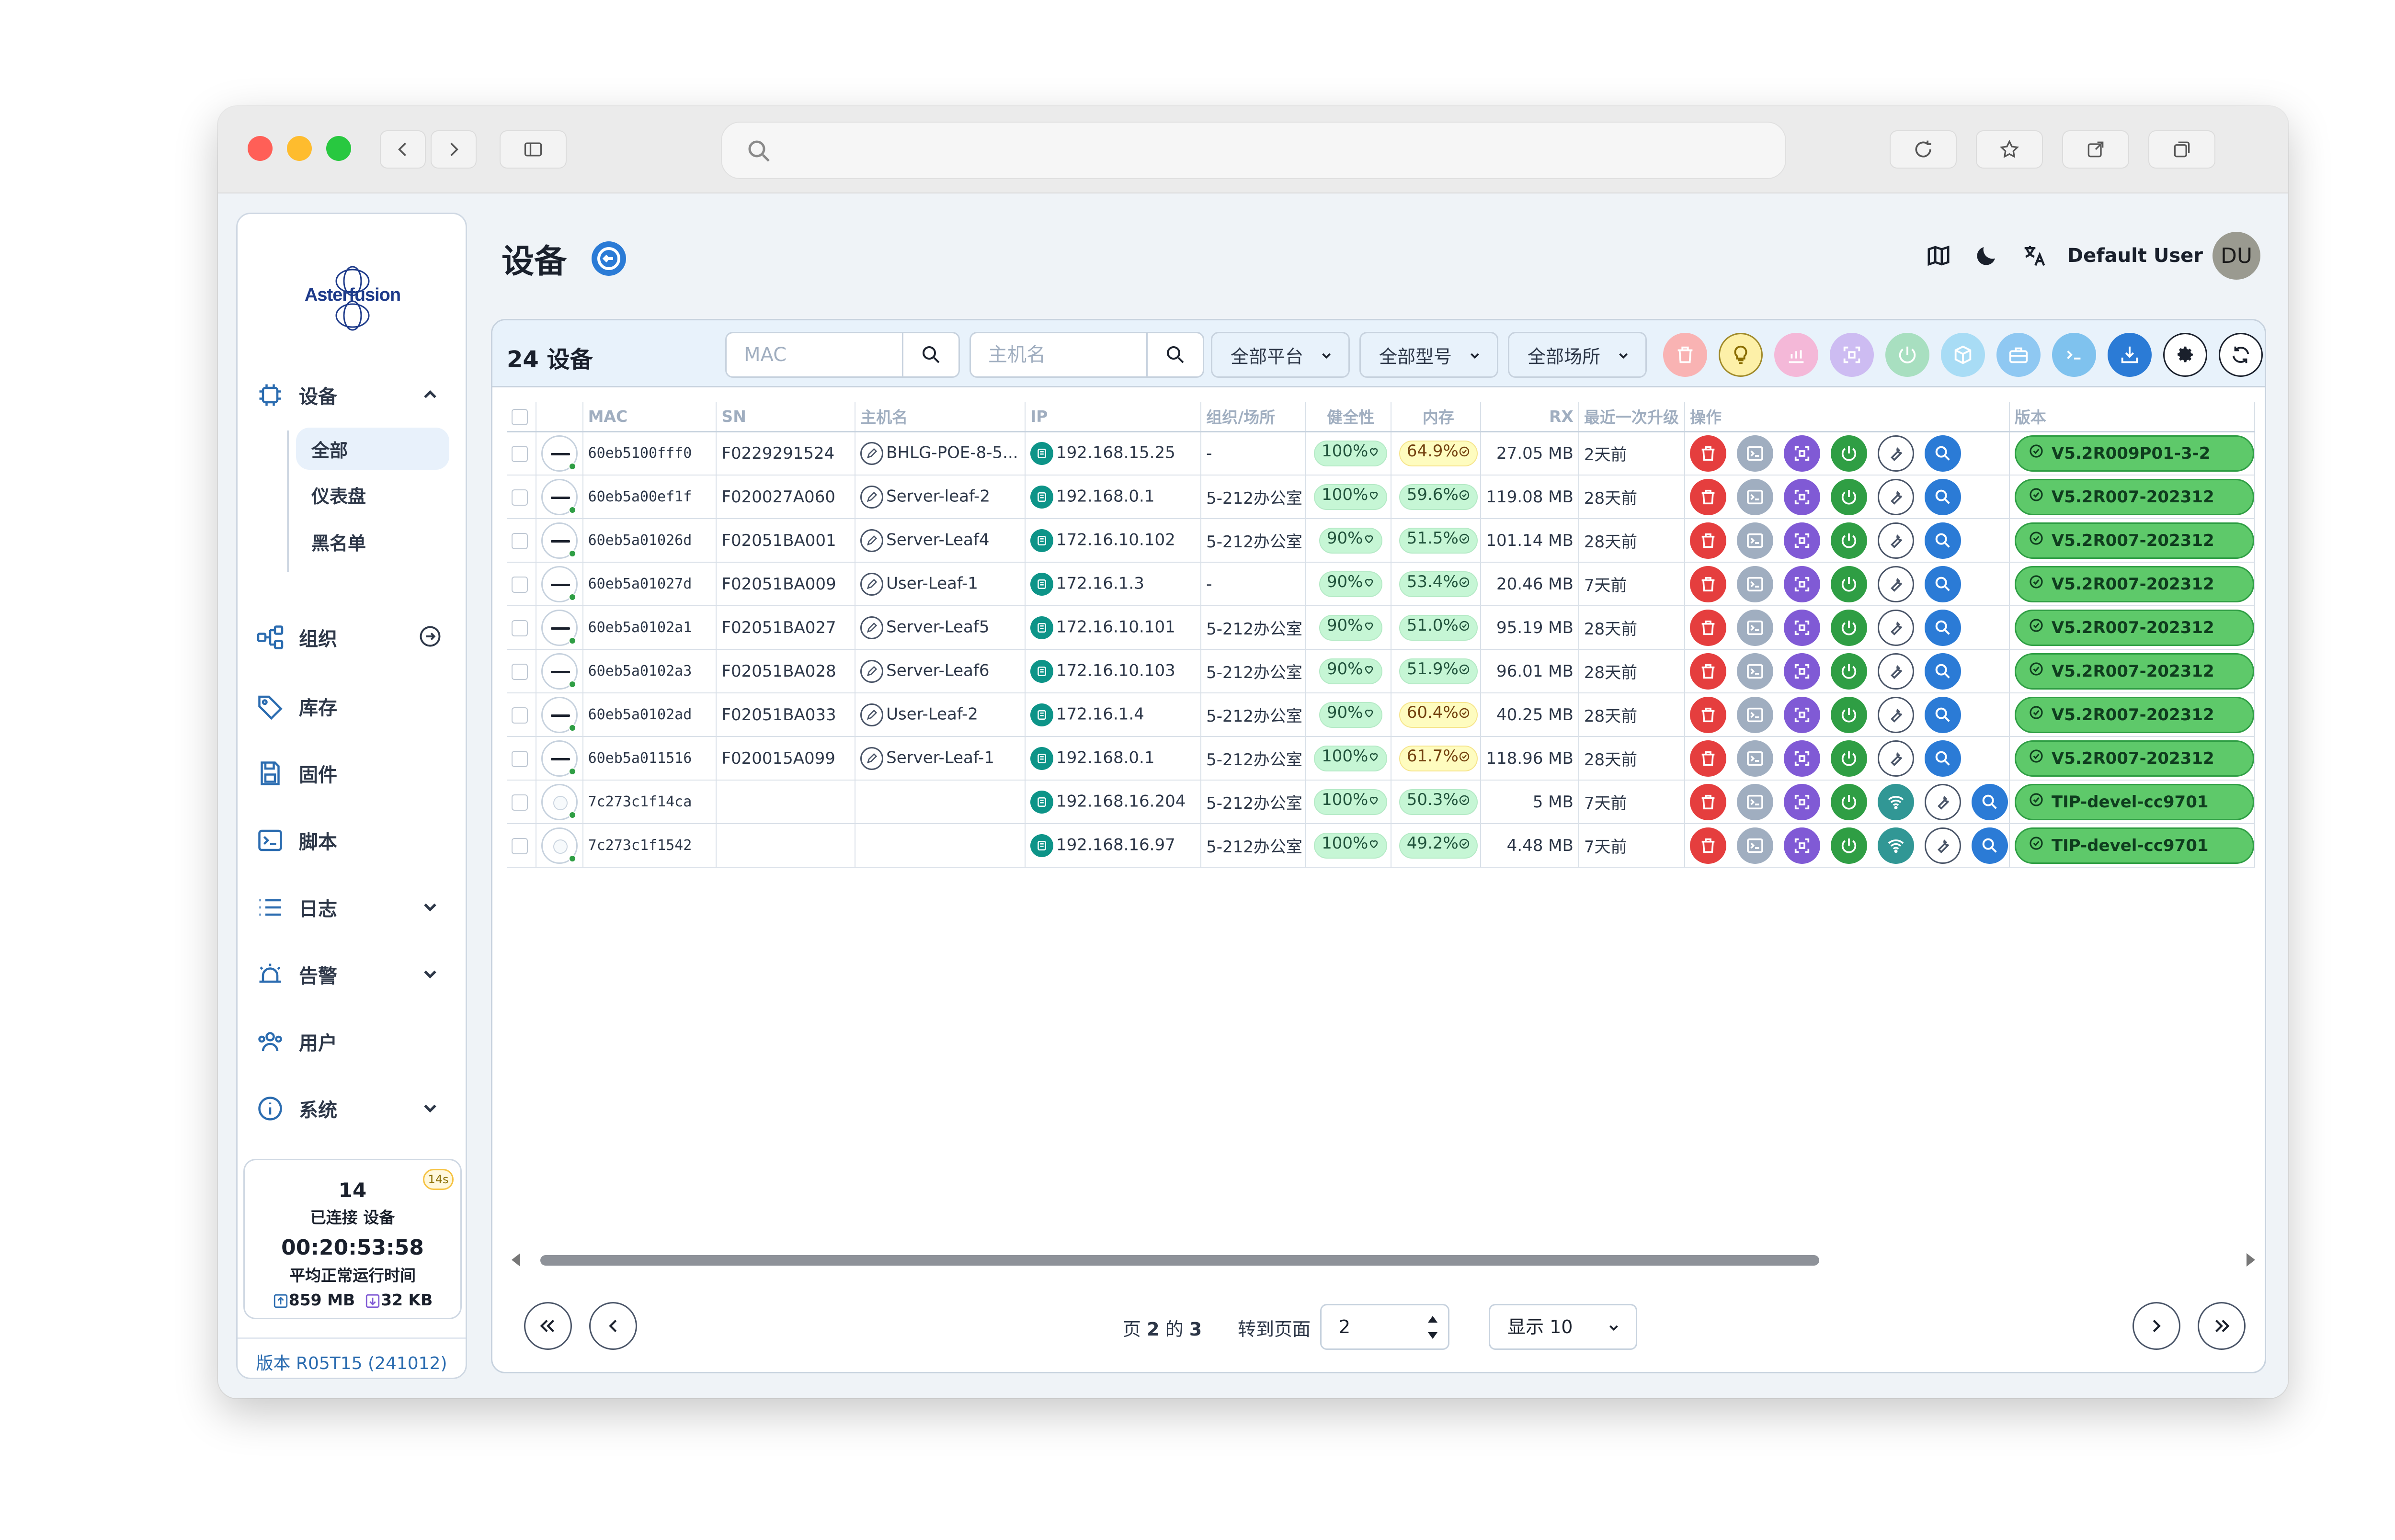 The height and width of the screenshot is (1540, 2395). Describe the element at coordinates (1253, 150) in the screenshot. I see `address-bar` at that location.